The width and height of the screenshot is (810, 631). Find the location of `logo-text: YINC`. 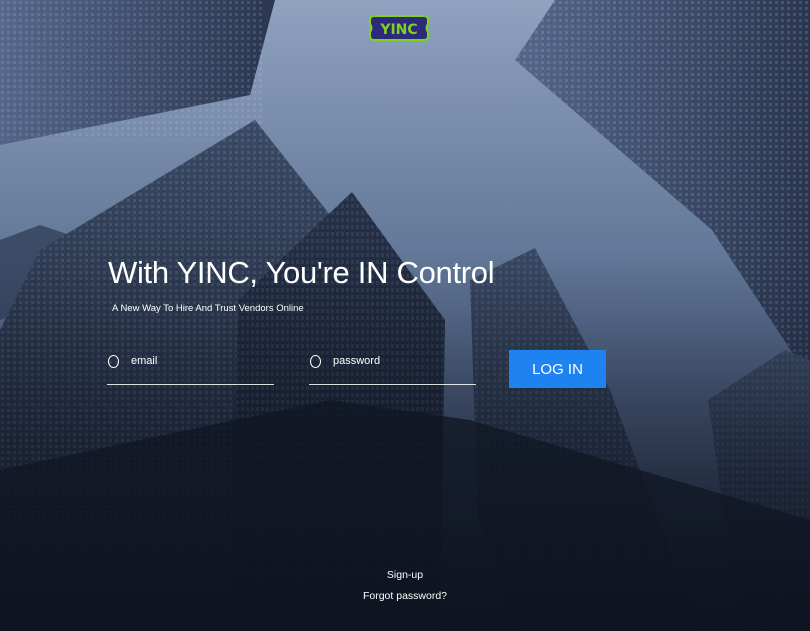

logo-text: YINC is located at coordinates (398, 30).